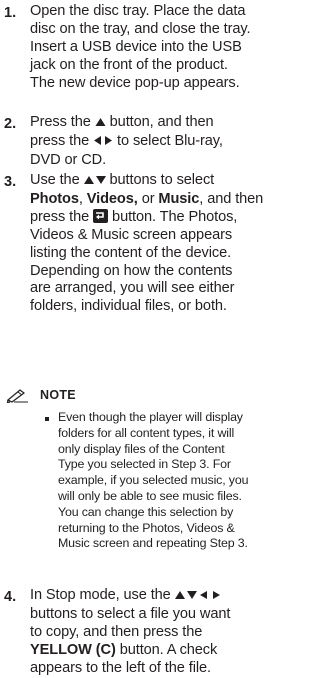 The height and width of the screenshot is (678, 320). I want to click on text-line: Photos, Videos, or Music, and then, so click(166, 200).